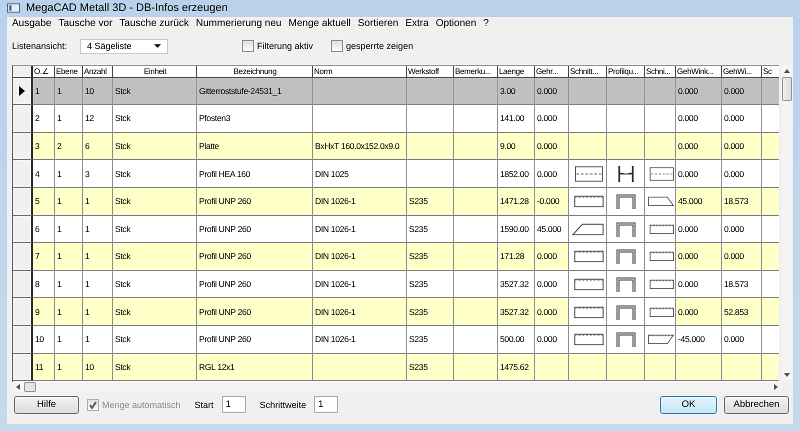 This screenshot has height=431, width=800. I want to click on menu-item: Optionen, so click(456, 23).